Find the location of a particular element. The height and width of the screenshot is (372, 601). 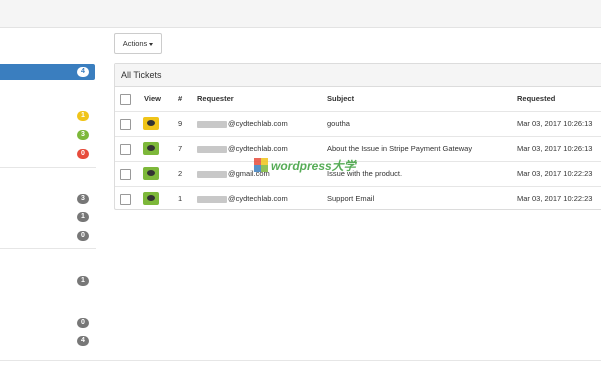

watermark: wordpress大学 is located at coordinates (306, 165).